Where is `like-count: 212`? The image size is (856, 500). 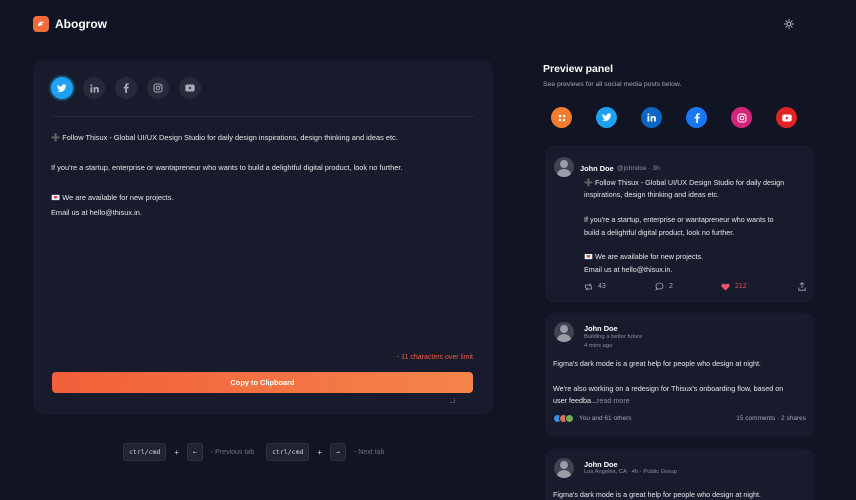 like-count: 212 is located at coordinates (741, 286).